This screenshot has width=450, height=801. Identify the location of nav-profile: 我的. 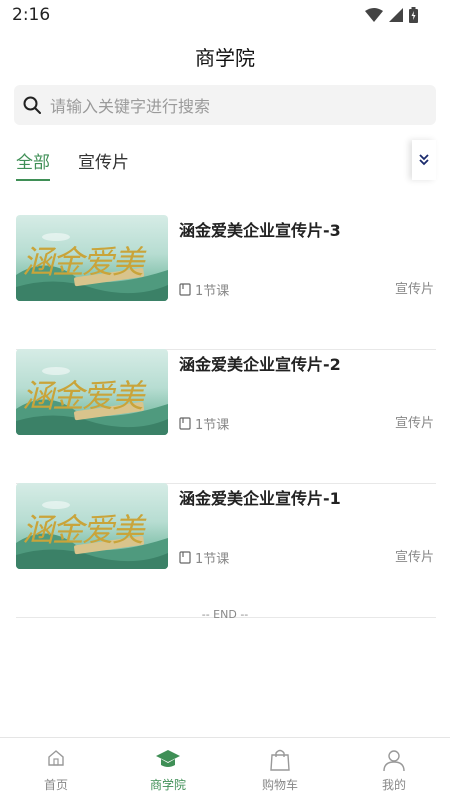
(394, 769).